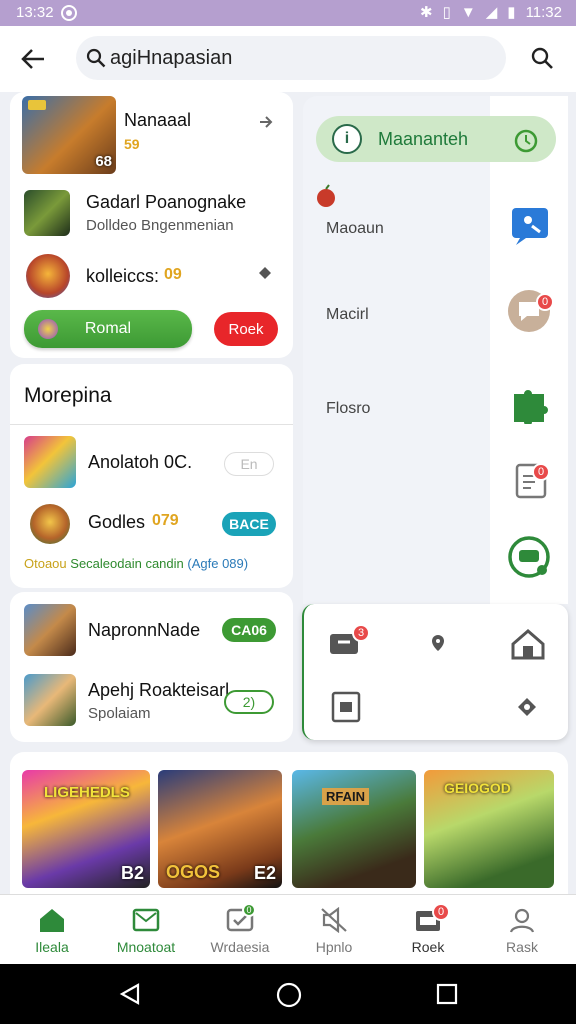 The width and height of the screenshot is (576, 1024). Describe the element at coordinates (144, 630) in the screenshot. I see `game-title: NapronnNade` at that location.